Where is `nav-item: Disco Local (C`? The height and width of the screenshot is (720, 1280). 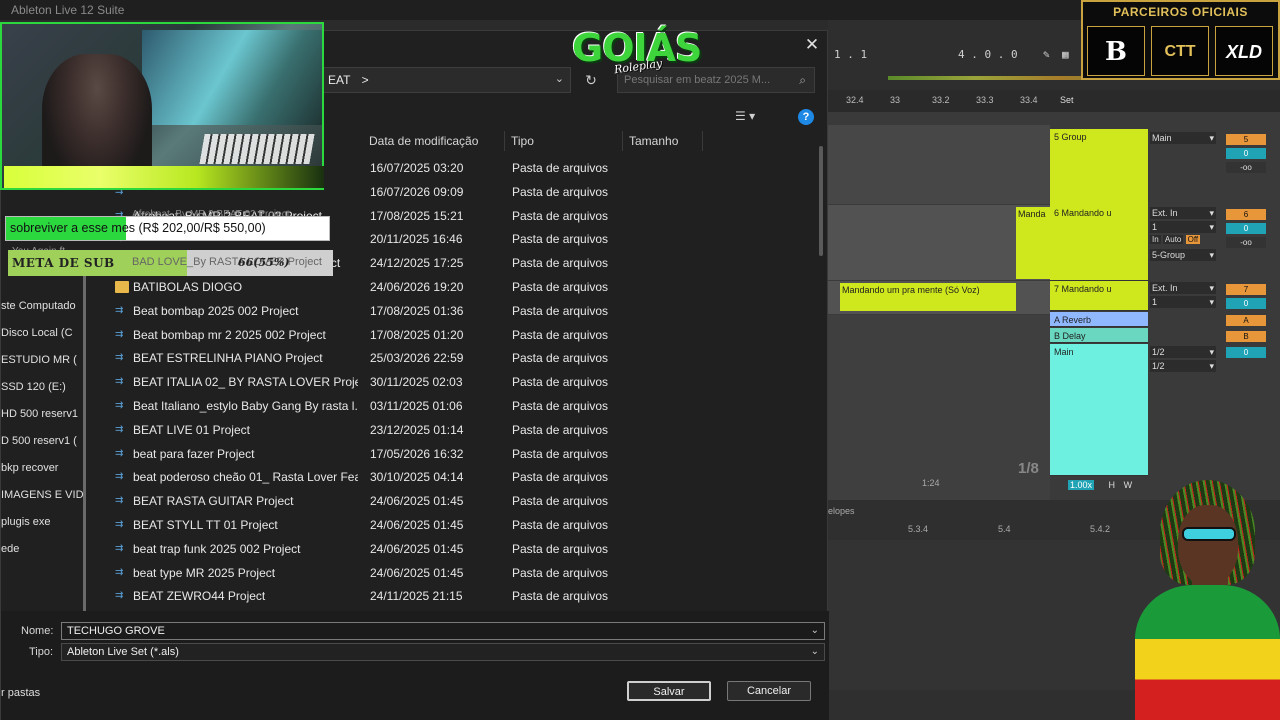
nav-item: Disco Local (C is located at coordinates (37, 333).